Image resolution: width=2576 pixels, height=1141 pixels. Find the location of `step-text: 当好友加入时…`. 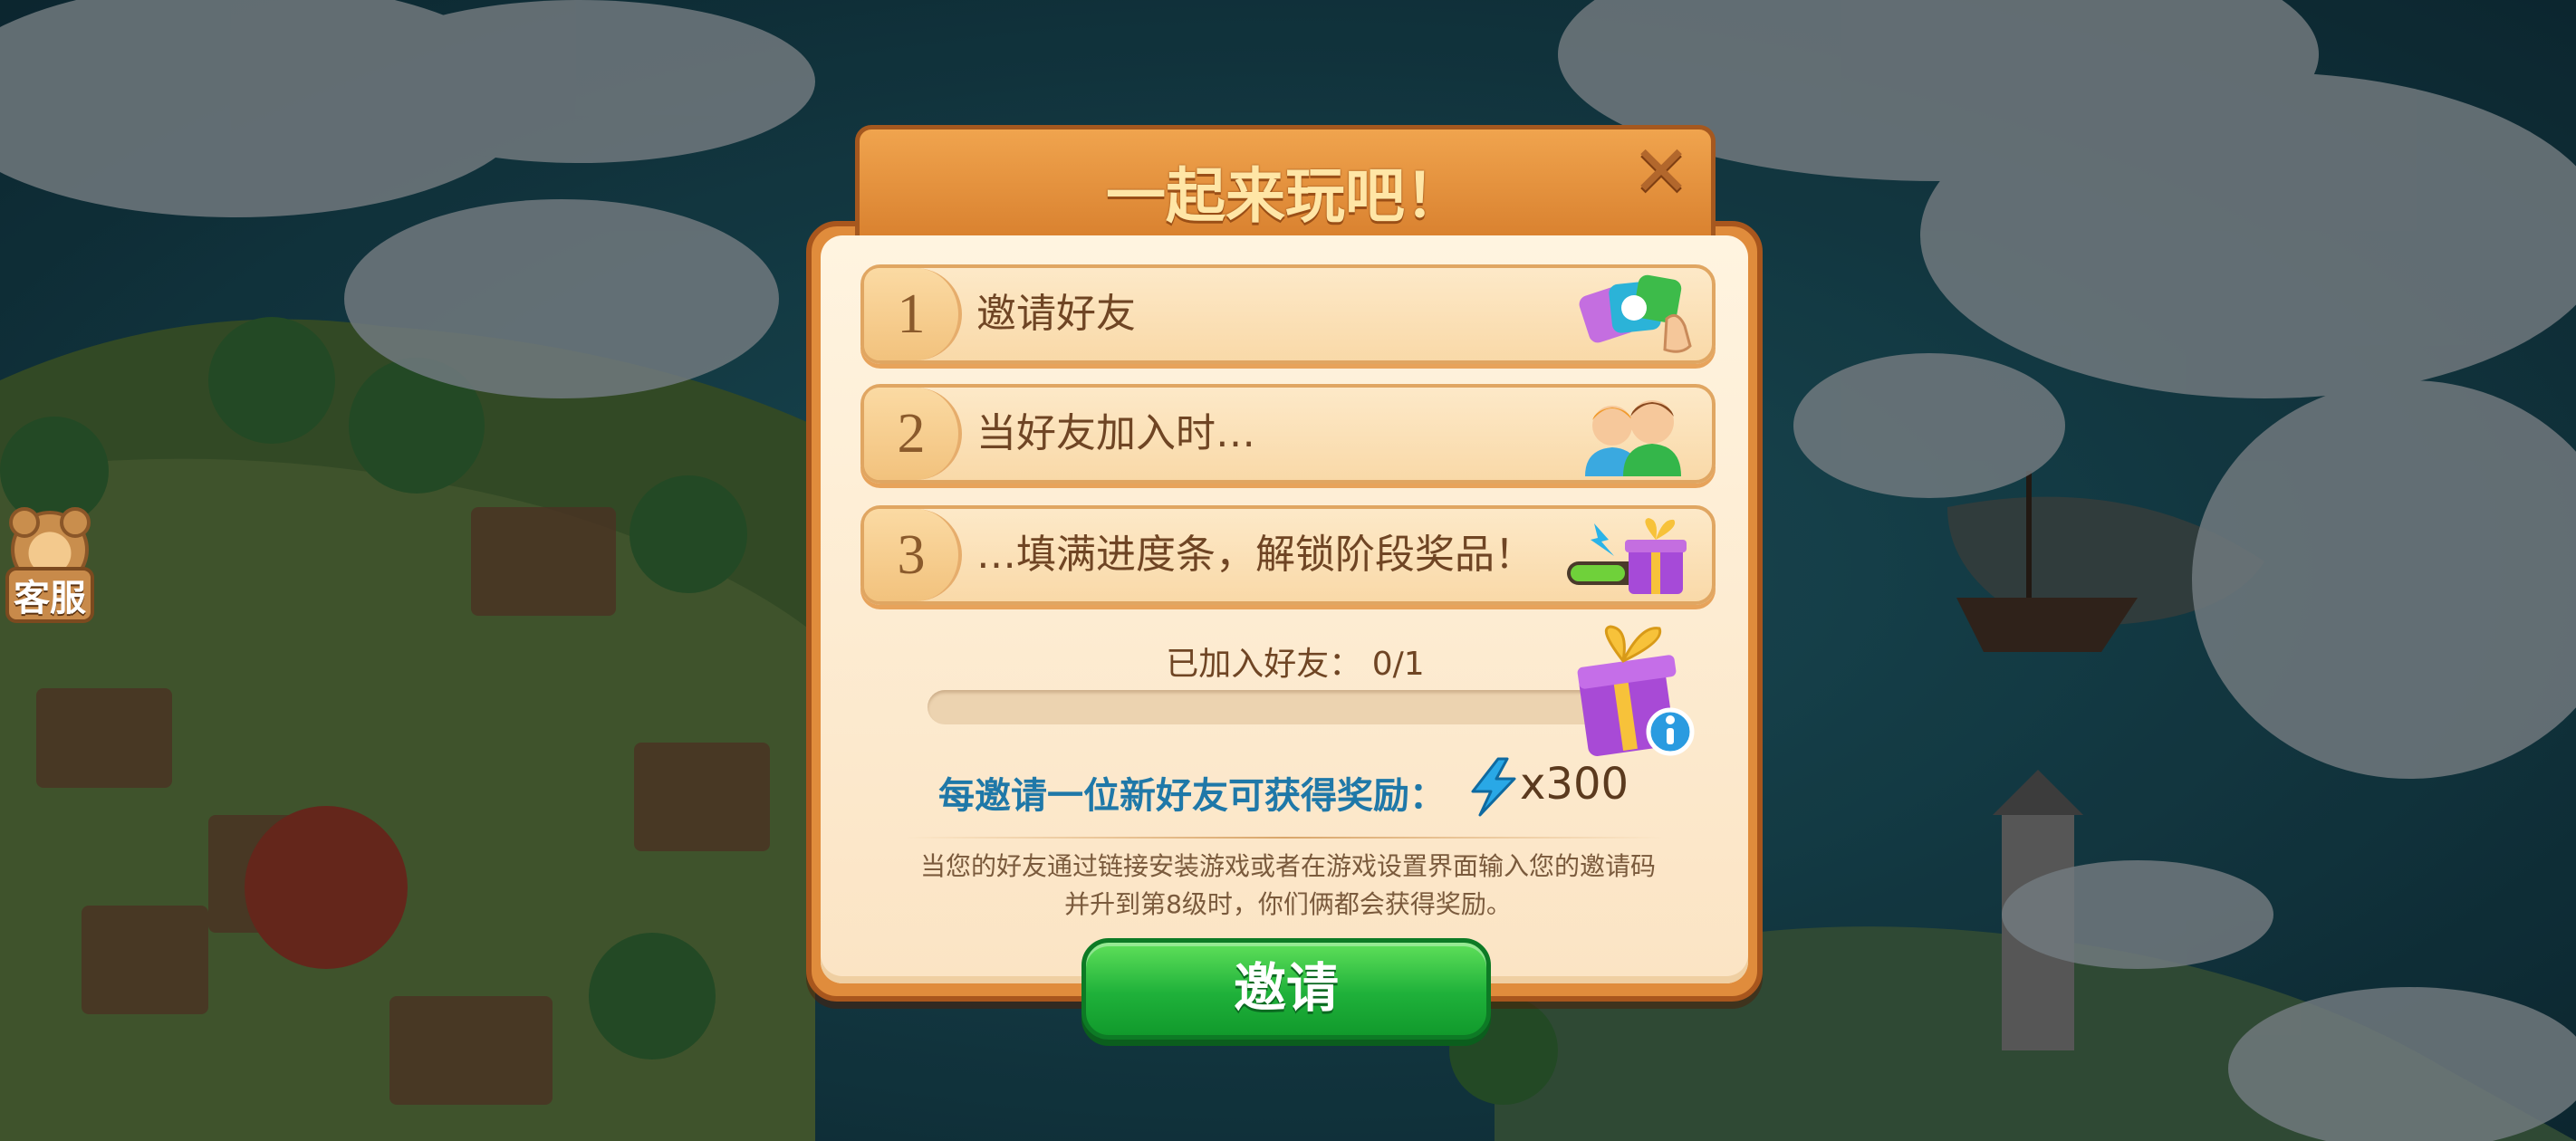

step-text: 当好友加入时… is located at coordinates (1115, 433).